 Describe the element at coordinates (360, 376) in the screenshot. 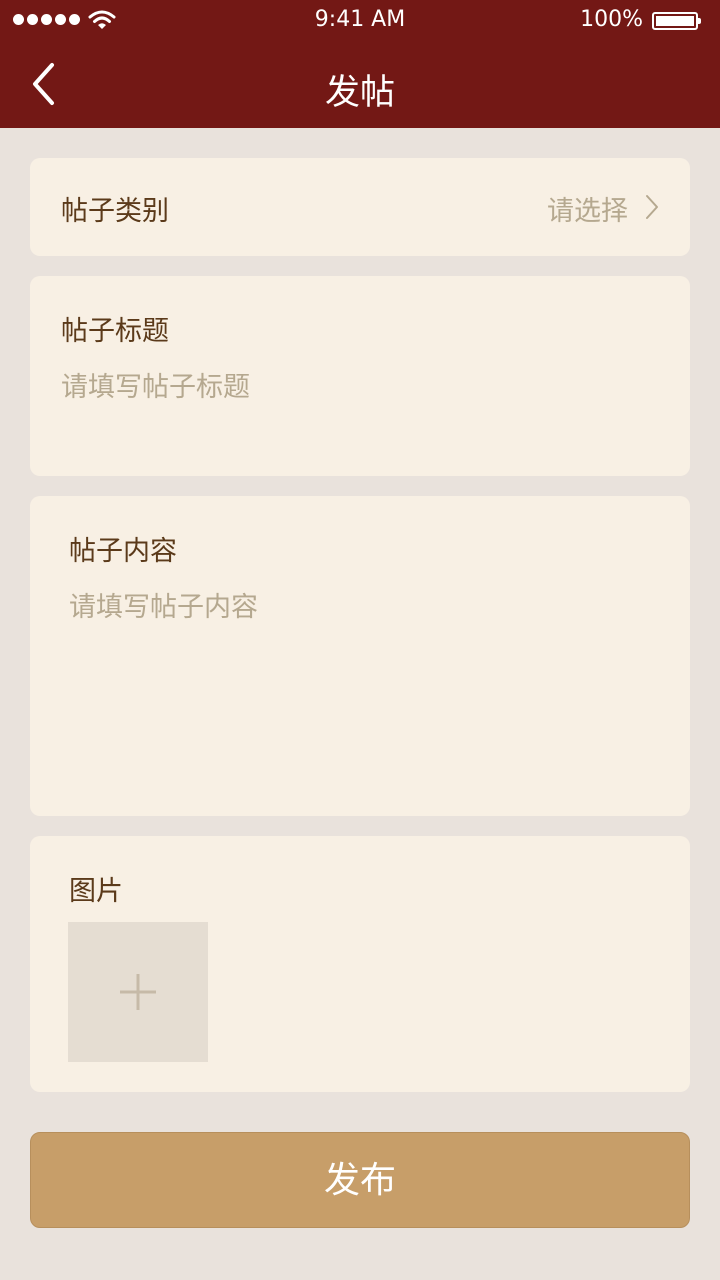

I see `post-title-card: 帖子标题 请填写帖子标题` at that location.